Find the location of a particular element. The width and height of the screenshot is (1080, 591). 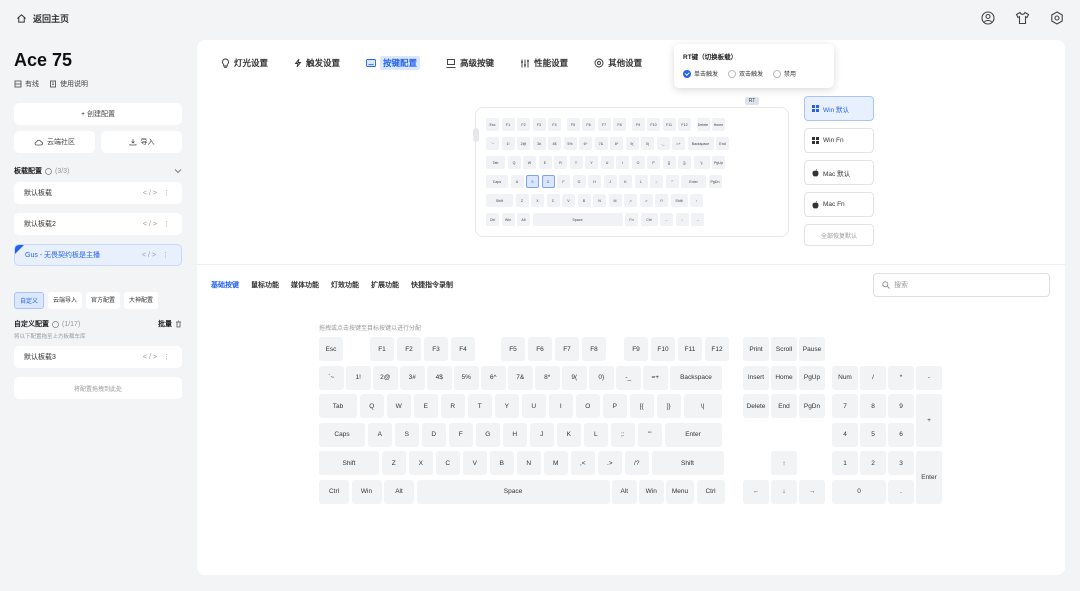

rt-key-badge: RT is located at coordinates (752, 101).